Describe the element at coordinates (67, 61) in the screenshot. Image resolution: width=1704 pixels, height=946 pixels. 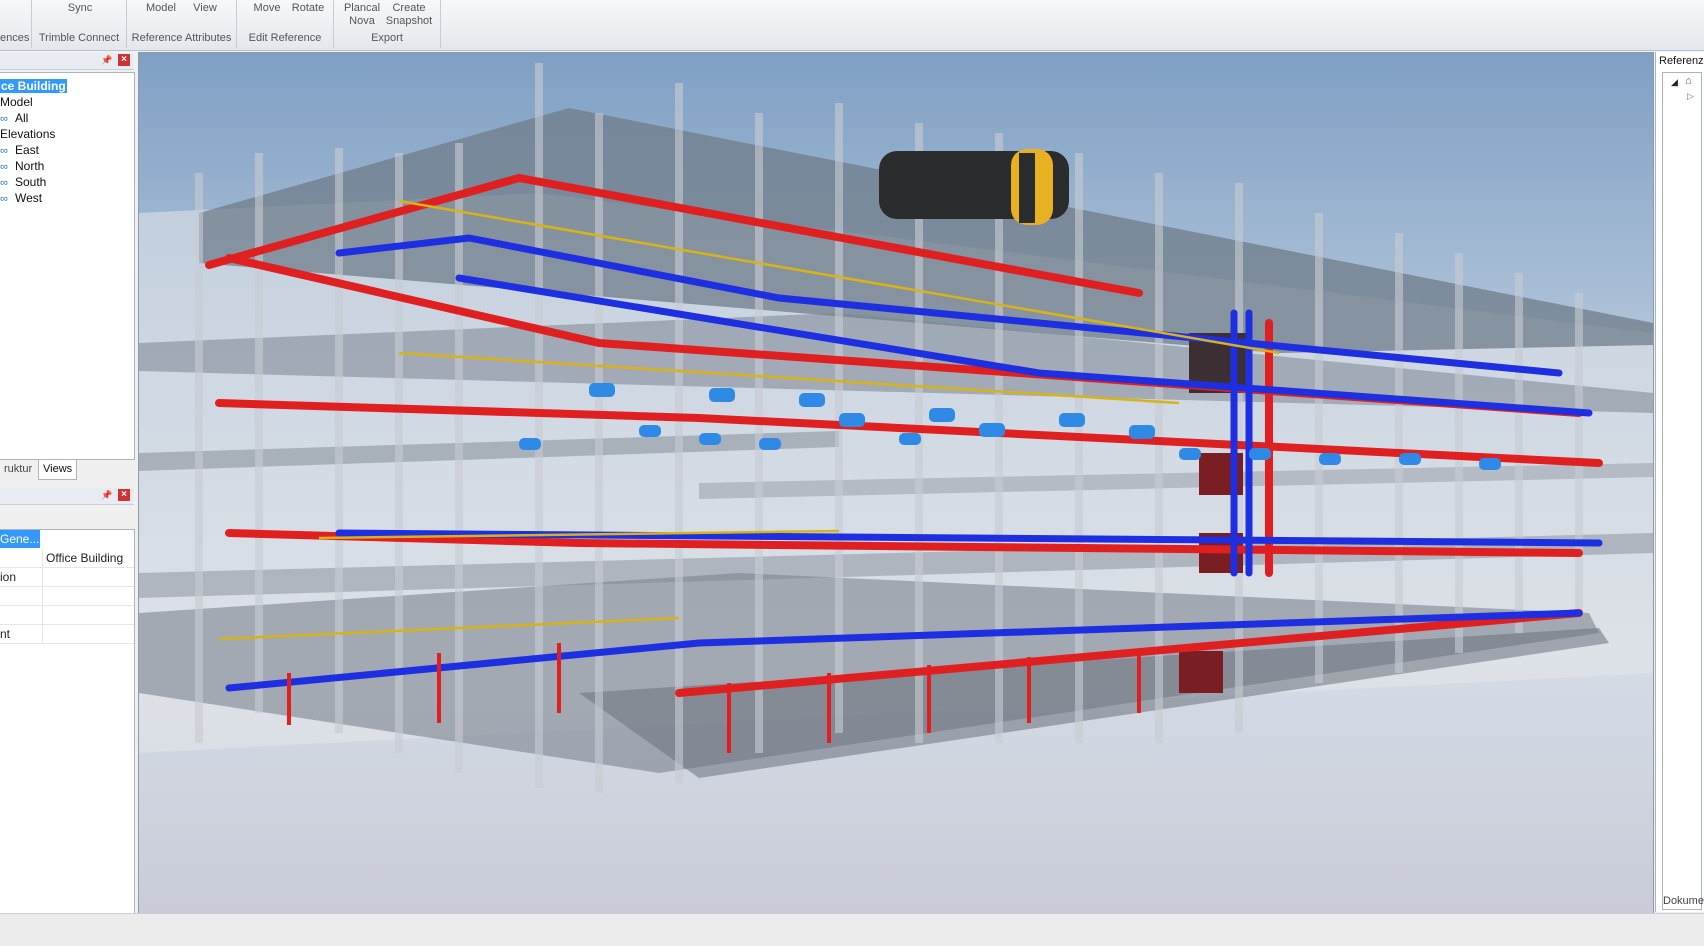
I see `tree-panel-header: 📌 ×` at that location.